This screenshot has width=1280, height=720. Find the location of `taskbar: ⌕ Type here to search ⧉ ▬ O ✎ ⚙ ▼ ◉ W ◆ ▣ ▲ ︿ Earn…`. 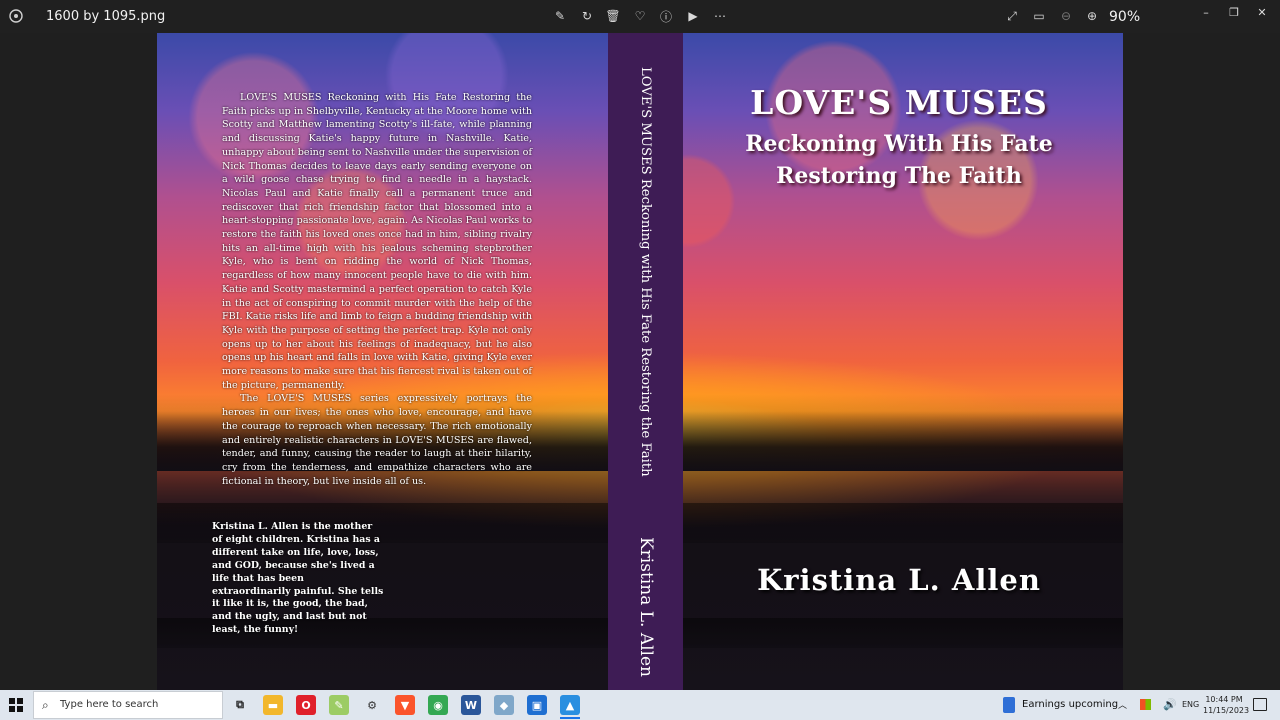

taskbar: ⌕ Type here to search ⧉ ▬ O ✎ ⚙ ▼ ◉ W ◆ ▣ ▲ ︿ Earn… is located at coordinates (640, 705).